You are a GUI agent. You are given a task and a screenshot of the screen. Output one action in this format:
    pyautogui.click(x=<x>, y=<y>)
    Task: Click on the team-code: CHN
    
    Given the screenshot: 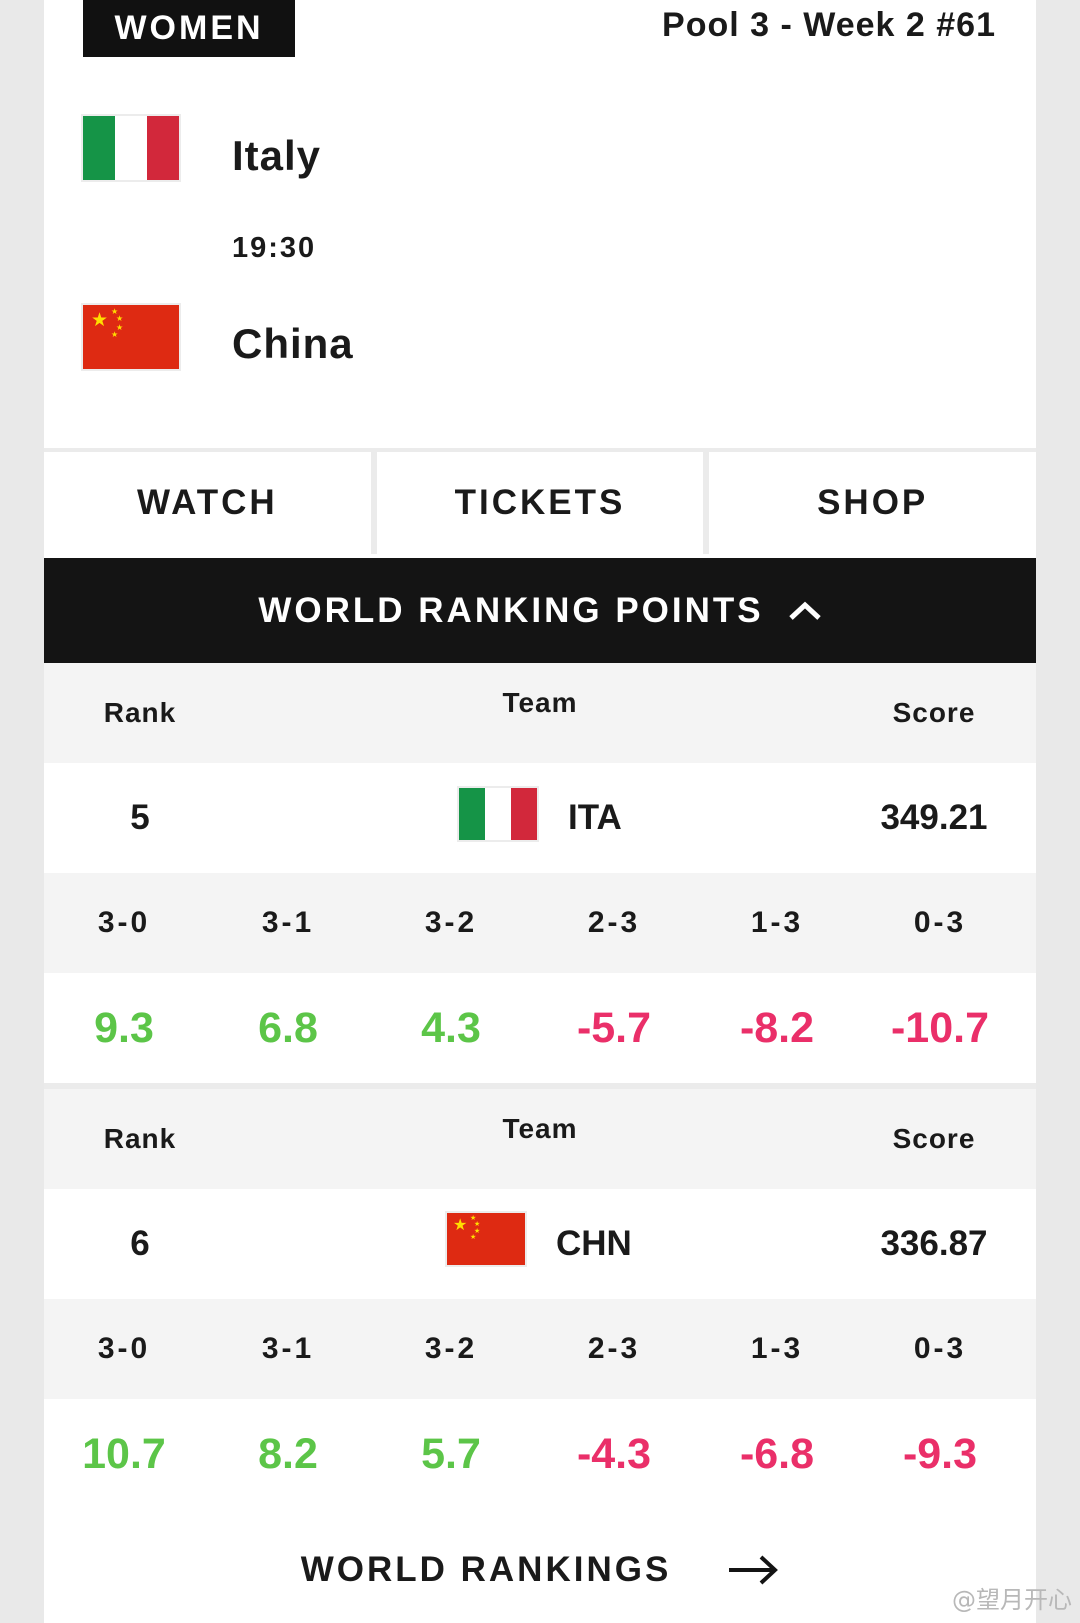 What is the action you would take?
    pyautogui.click(x=594, y=1243)
    